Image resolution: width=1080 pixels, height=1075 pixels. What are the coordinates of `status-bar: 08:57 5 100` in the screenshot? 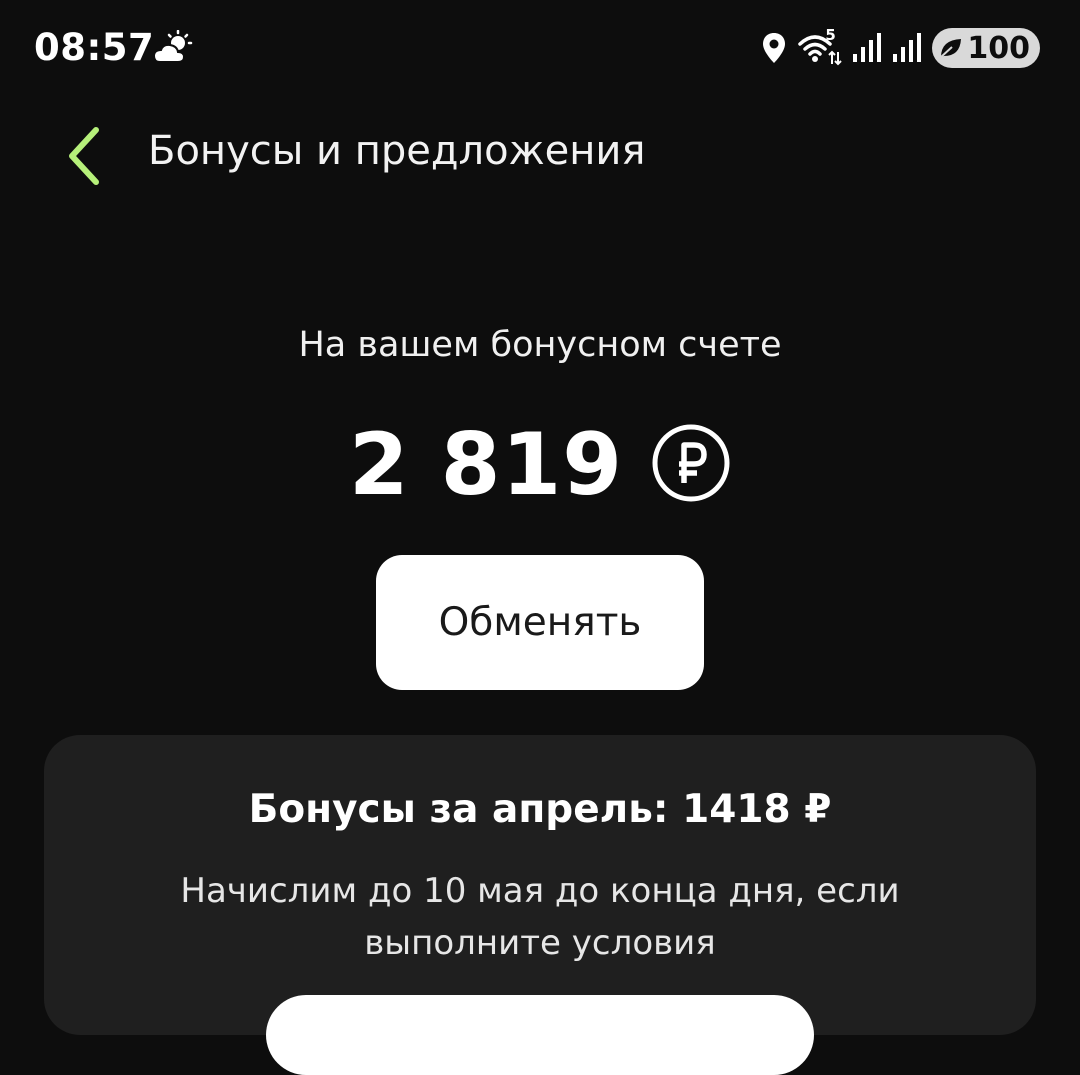 It's located at (540, 50).